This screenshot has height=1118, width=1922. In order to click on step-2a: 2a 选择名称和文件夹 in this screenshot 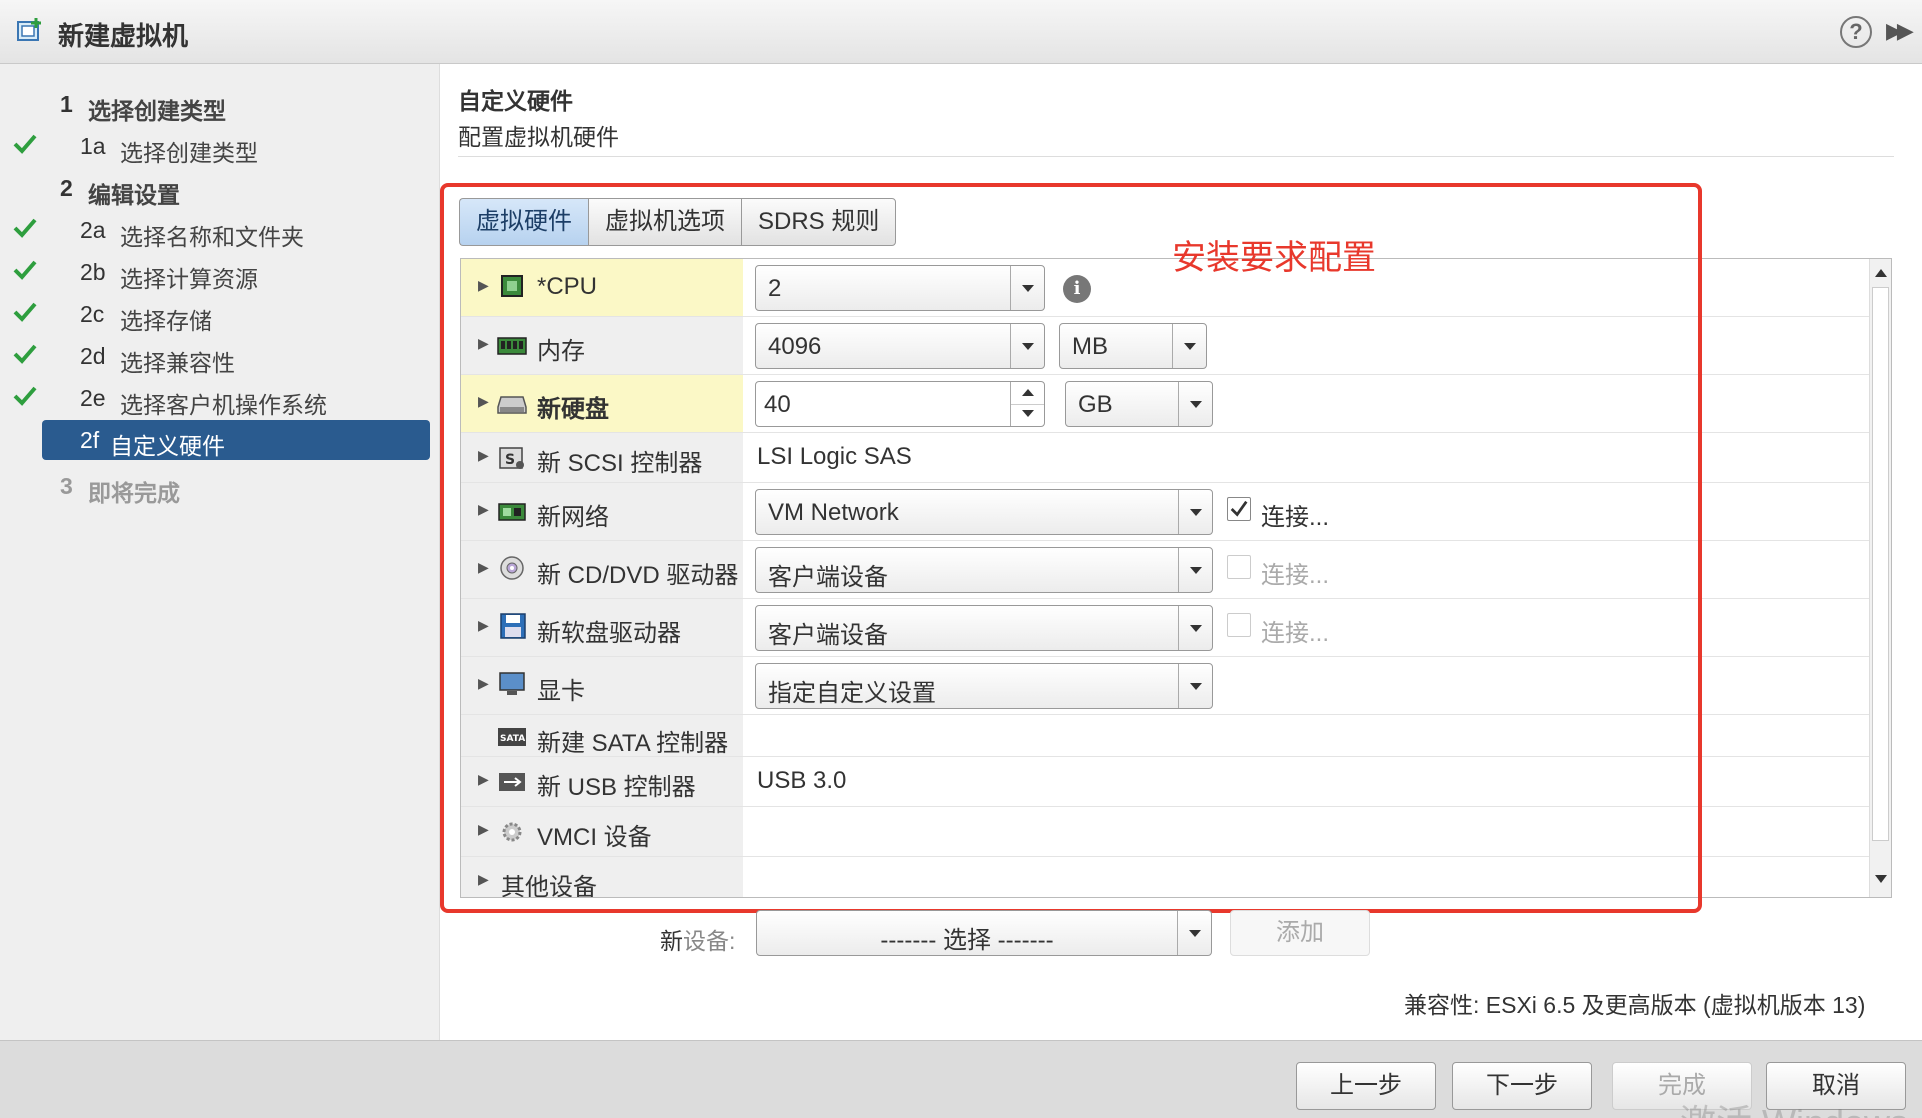, I will do `click(220, 230)`.